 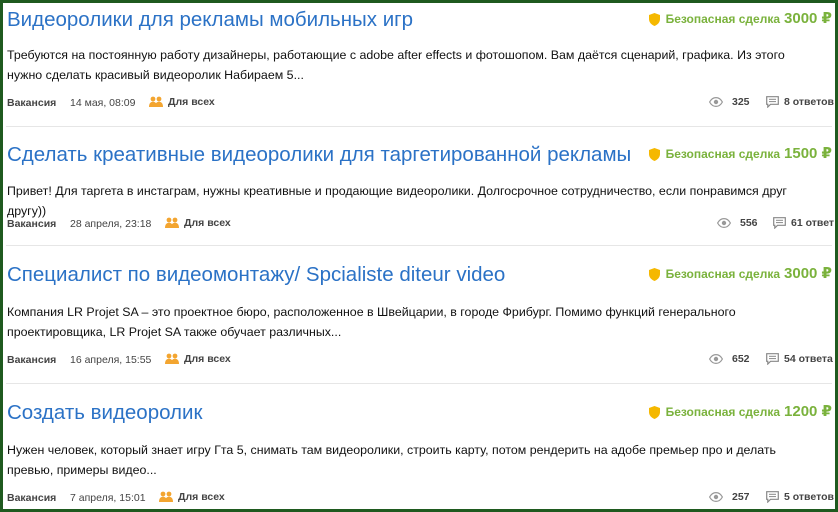 I want to click on listing-date: 28 апреля, 23:18, so click(x=111, y=224).